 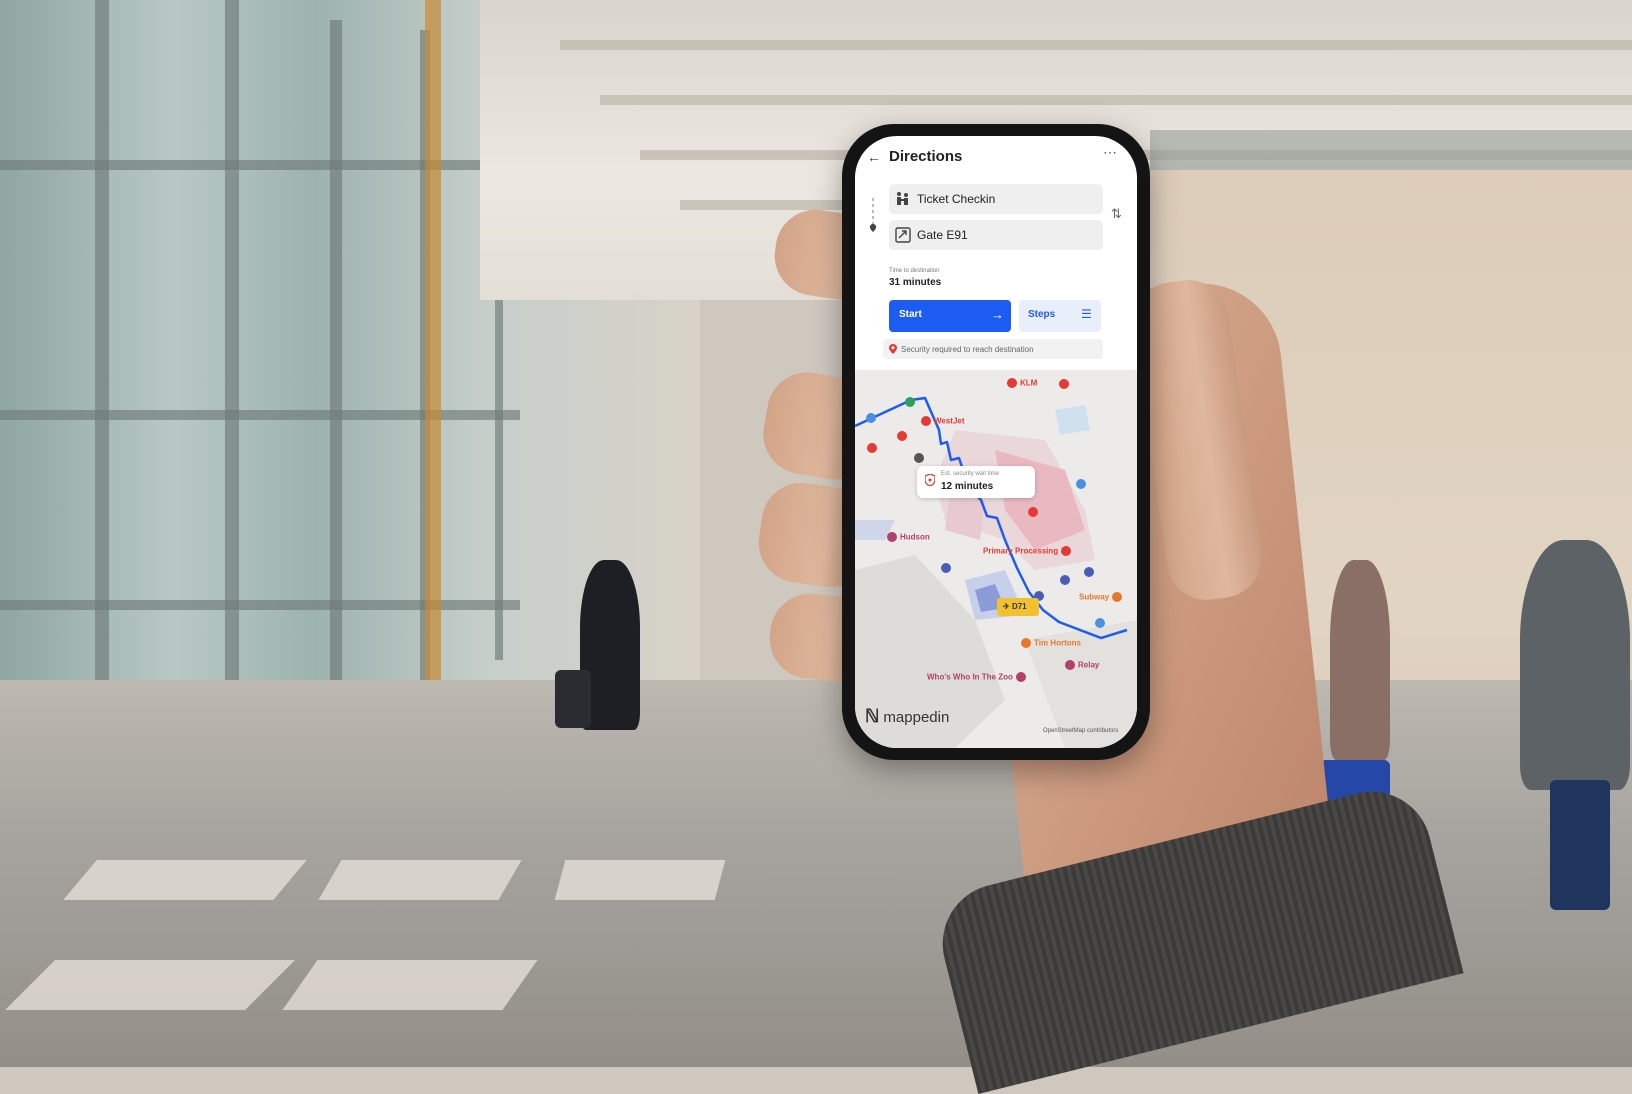 I want to click on poi-relay: Relay, so click(x=1082, y=665).